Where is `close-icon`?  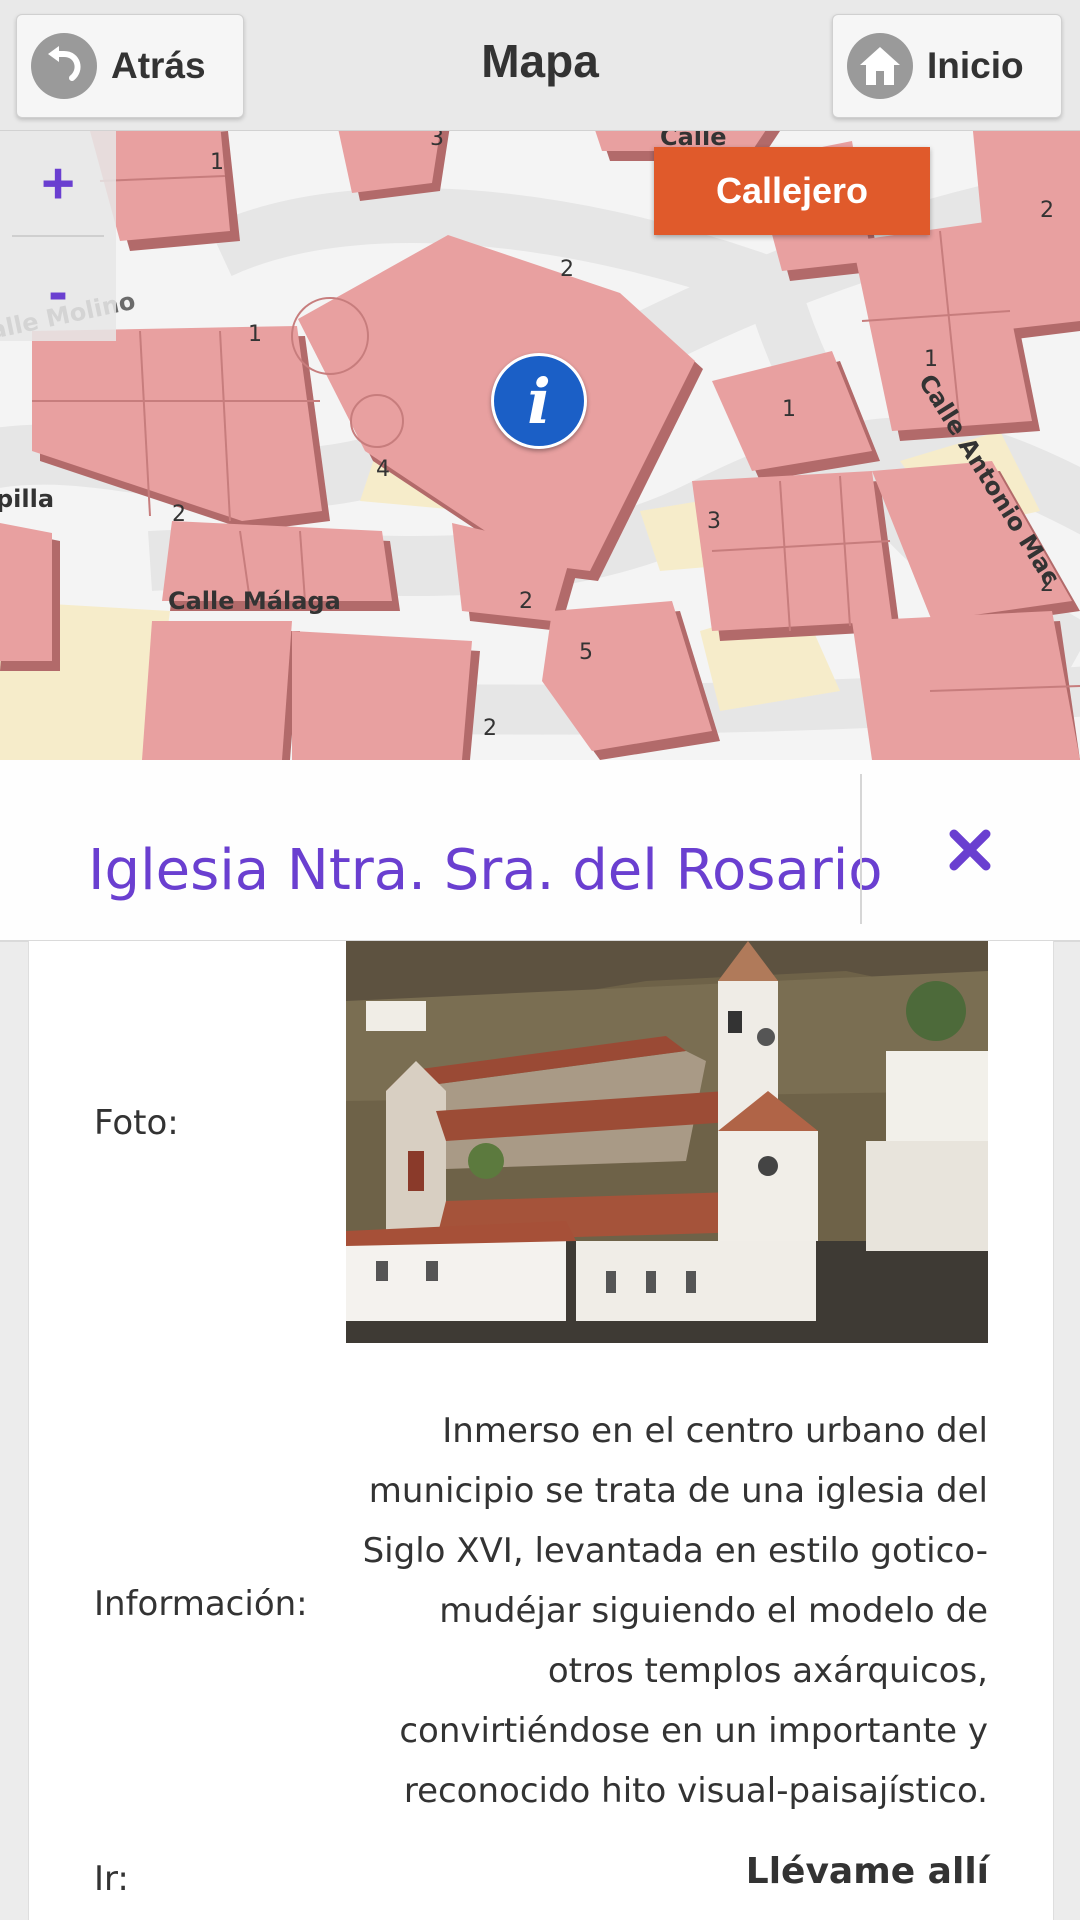
close-icon is located at coordinates (970, 850).